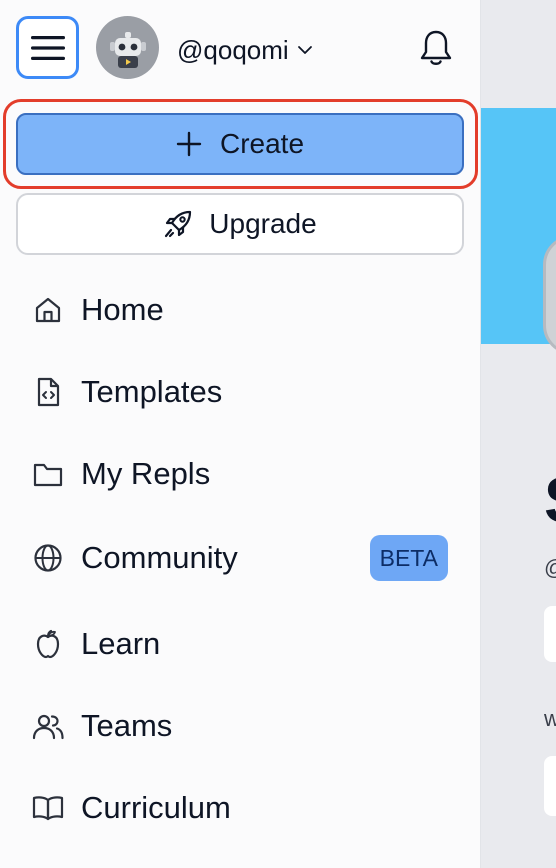  I want to click on template-file-icon, so click(48, 392).